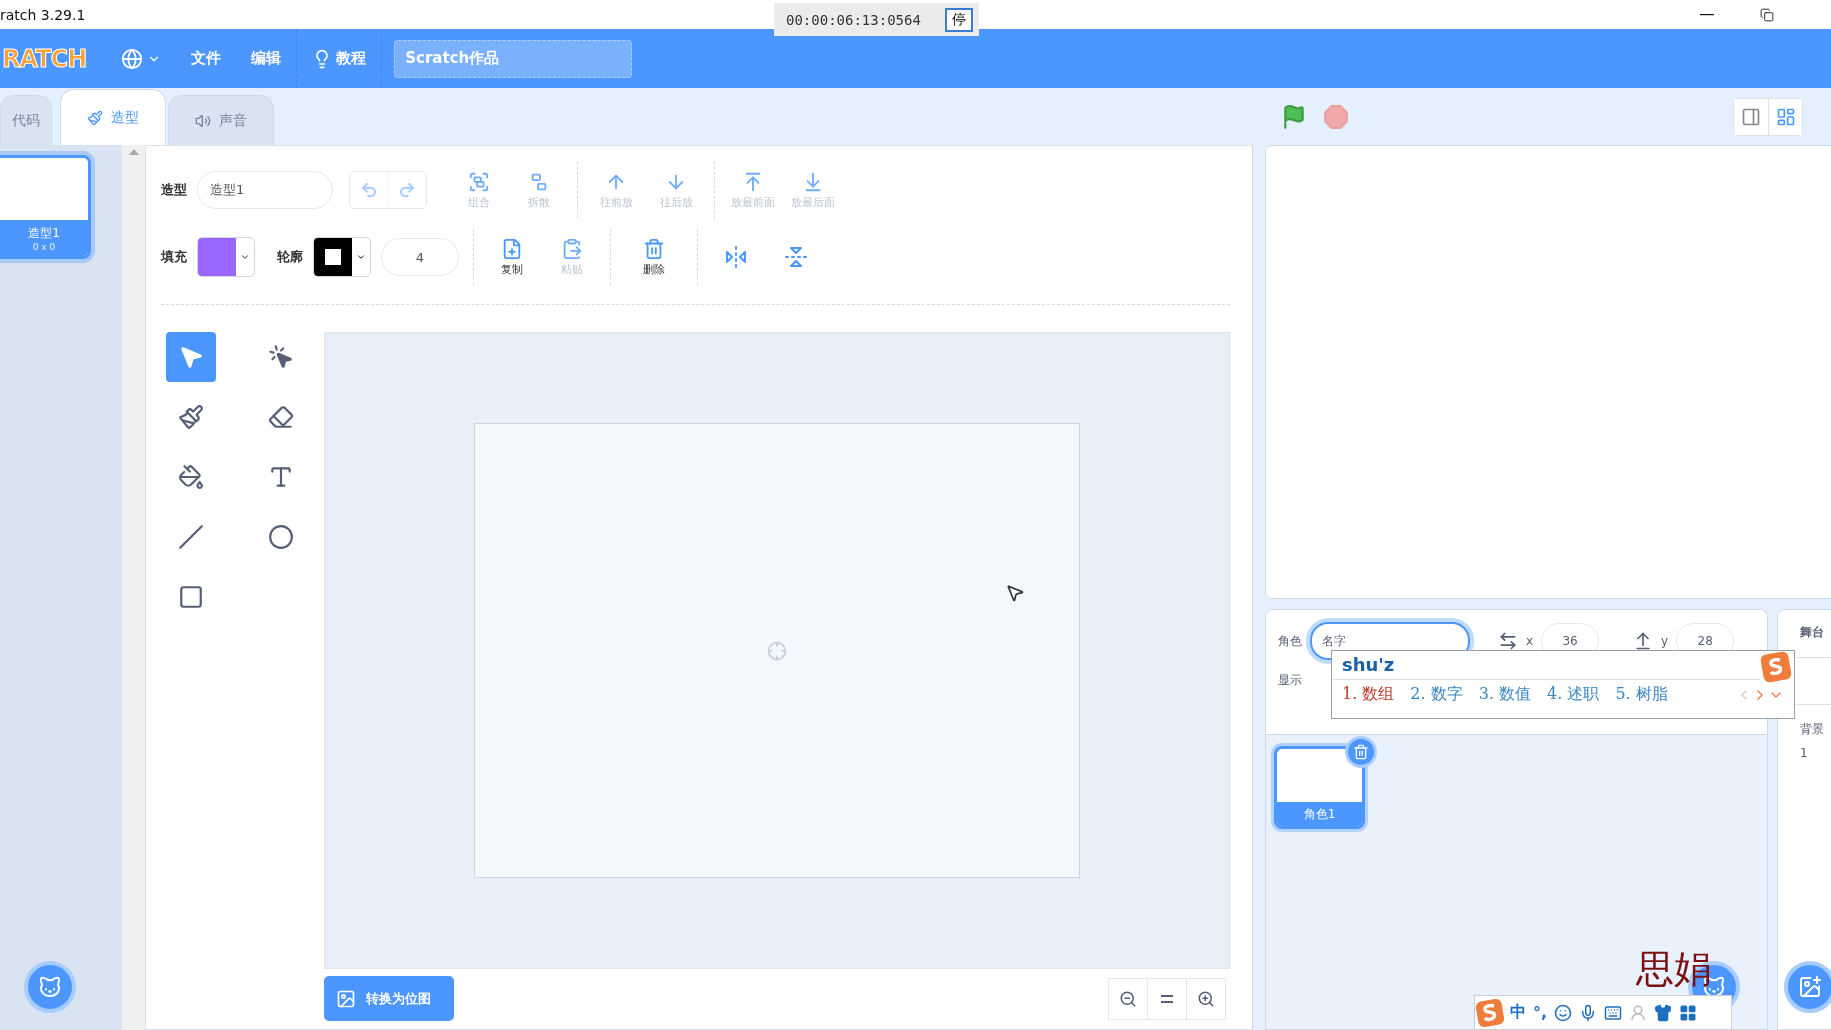  Describe the element at coordinates (1319, 814) in the screenshot. I see `sprite-name: 角色1` at that location.